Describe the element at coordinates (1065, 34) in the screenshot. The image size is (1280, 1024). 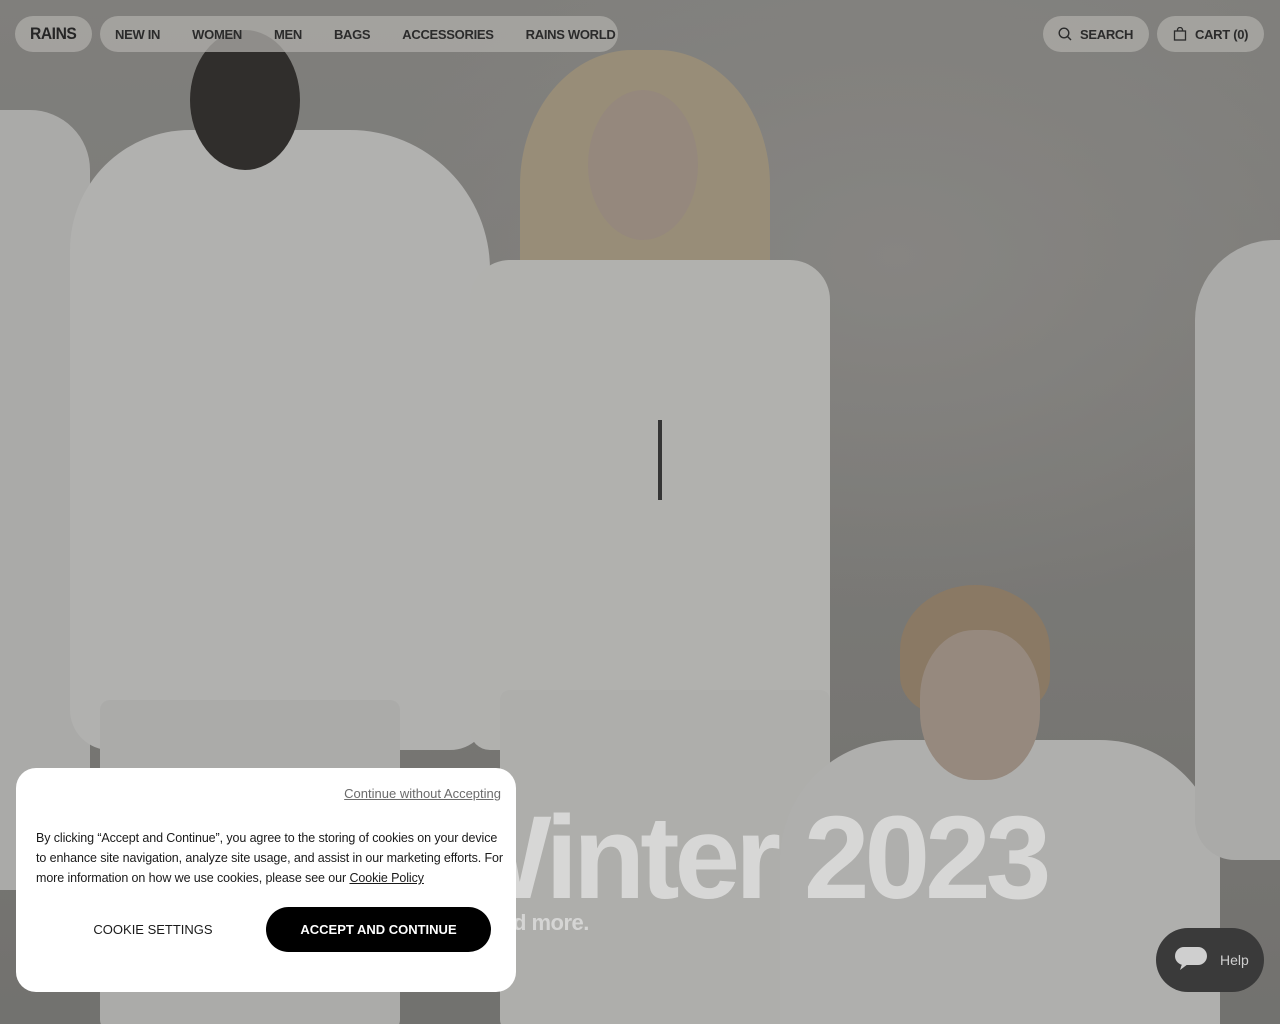
I see `search-icon` at that location.